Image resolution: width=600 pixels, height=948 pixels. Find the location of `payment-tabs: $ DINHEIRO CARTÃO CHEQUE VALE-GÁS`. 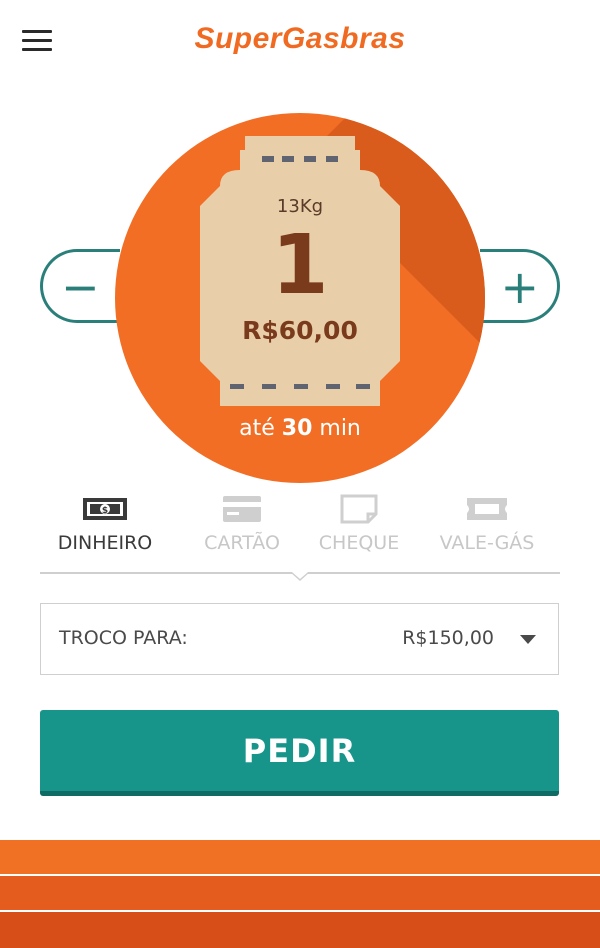

payment-tabs: $ DINHEIRO CARTÃO CHEQUE VALE-GÁS is located at coordinates (300, 533).